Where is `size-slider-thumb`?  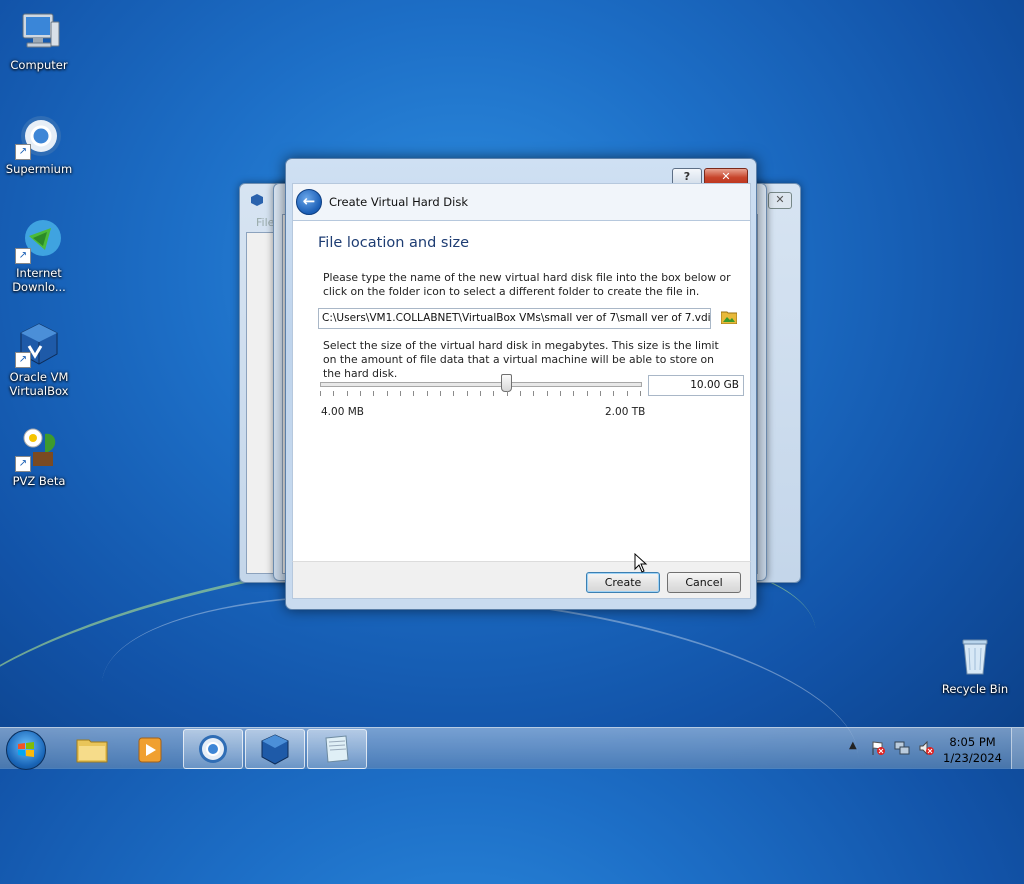 size-slider-thumb is located at coordinates (506, 383).